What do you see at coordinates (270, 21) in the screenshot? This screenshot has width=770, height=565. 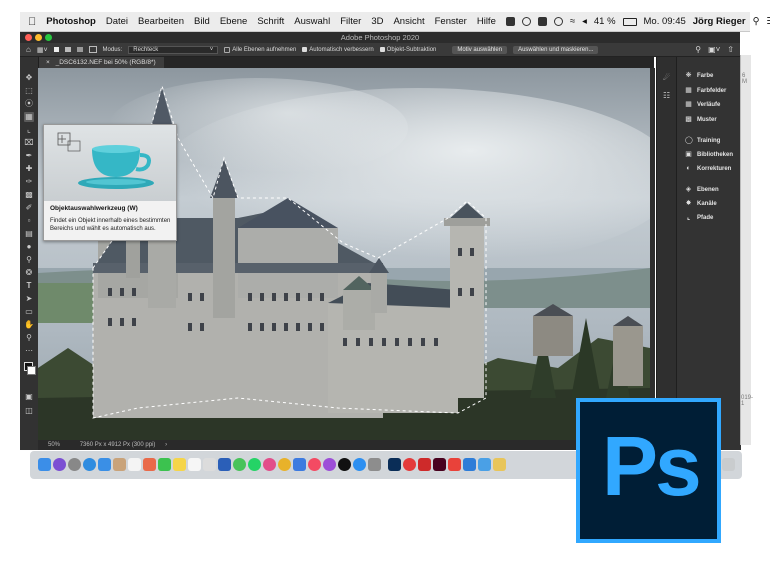 I see `menu-schrift: Schrift` at bounding box center [270, 21].